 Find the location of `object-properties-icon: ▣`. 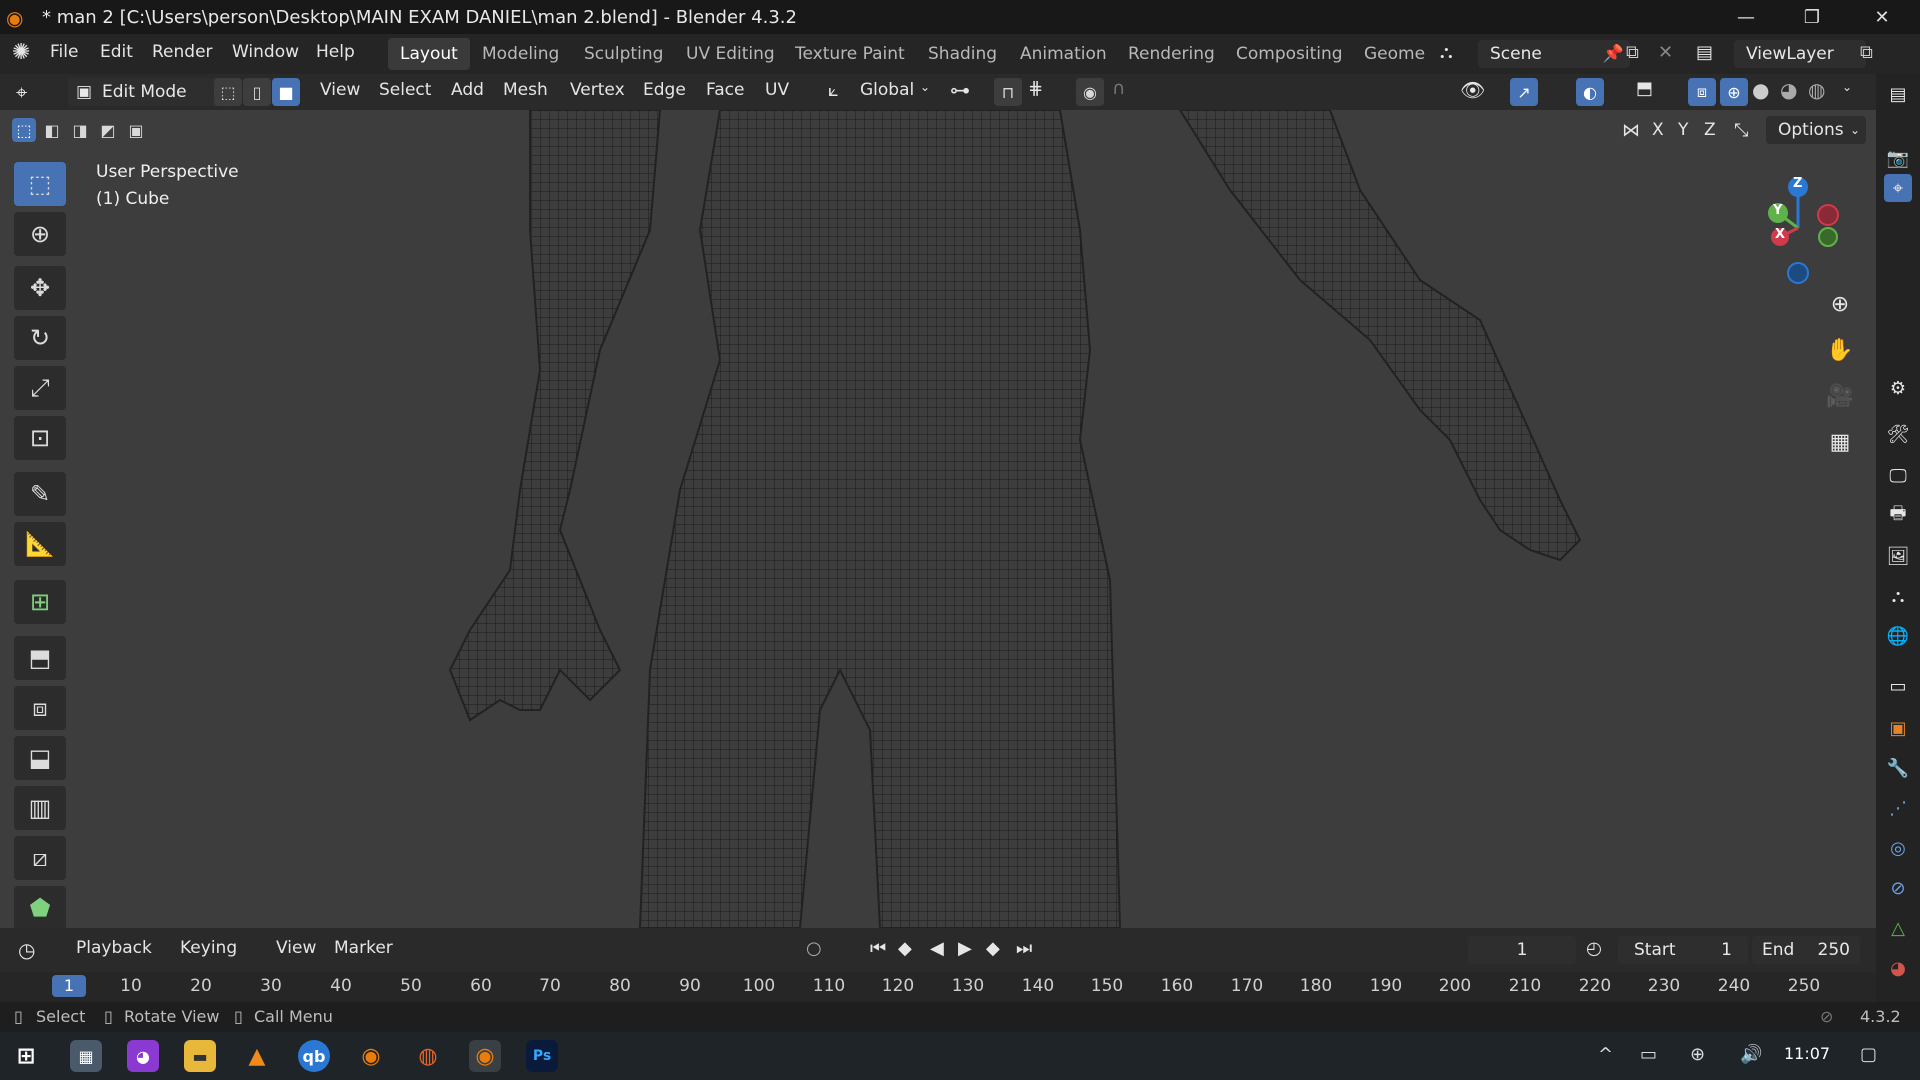

object-properties-icon: ▣ is located at coordinates (1898, 728).